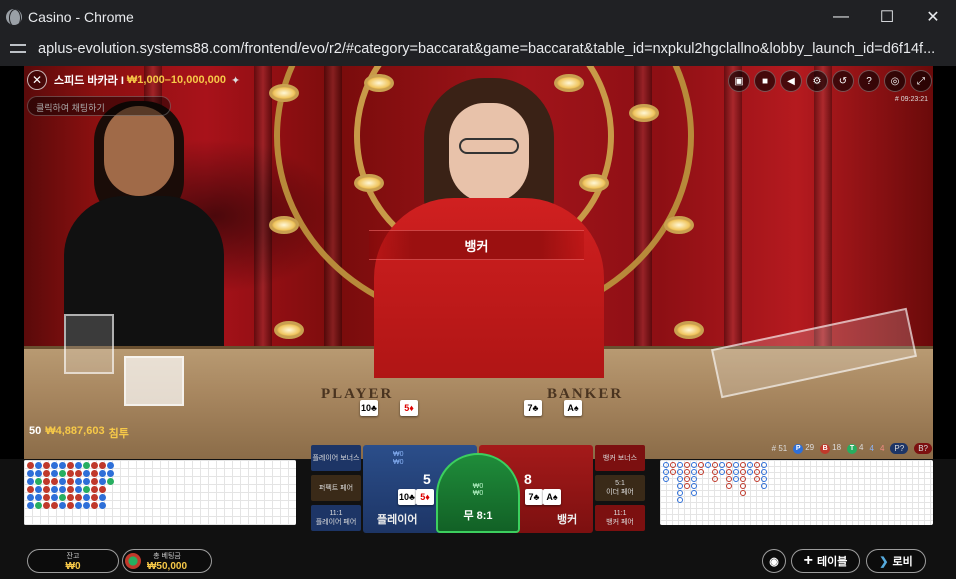  What do you see at coordinates (817, 81) in the screenshot?
I see `settings-icon: ⚙` at bounding box center [817, 81].